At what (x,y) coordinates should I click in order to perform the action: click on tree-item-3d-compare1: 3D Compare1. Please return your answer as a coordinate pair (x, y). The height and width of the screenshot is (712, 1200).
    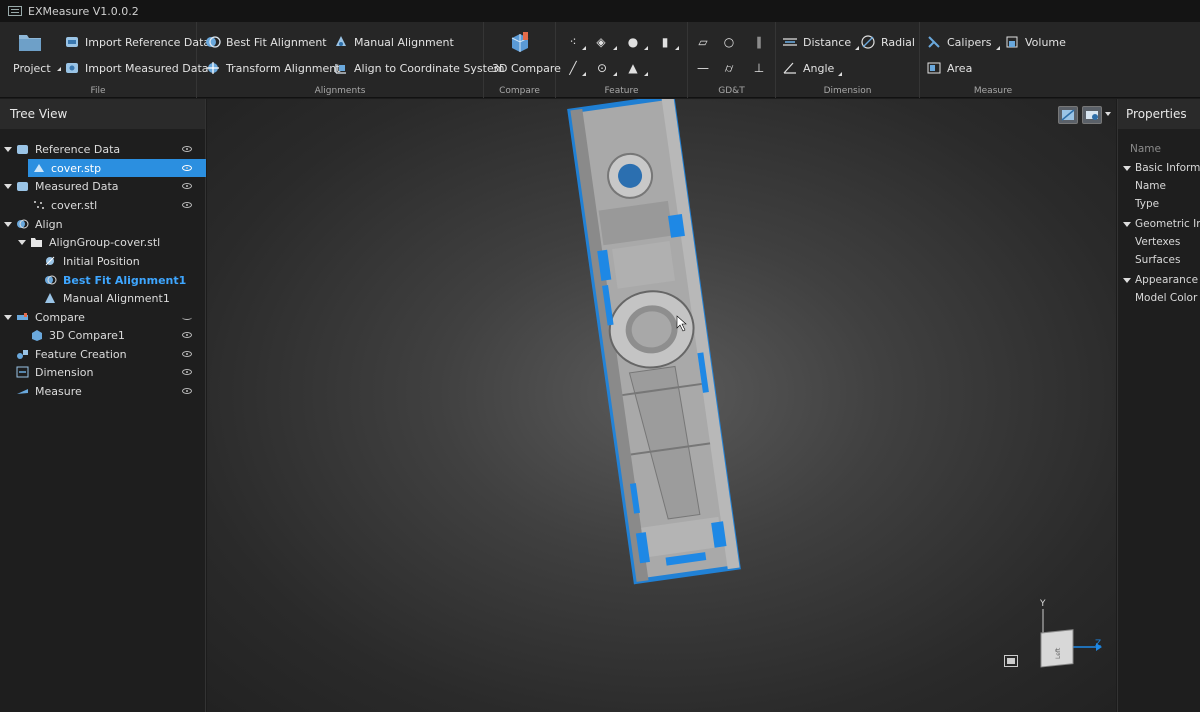
    Looking at the image, I should click on (103, 335).